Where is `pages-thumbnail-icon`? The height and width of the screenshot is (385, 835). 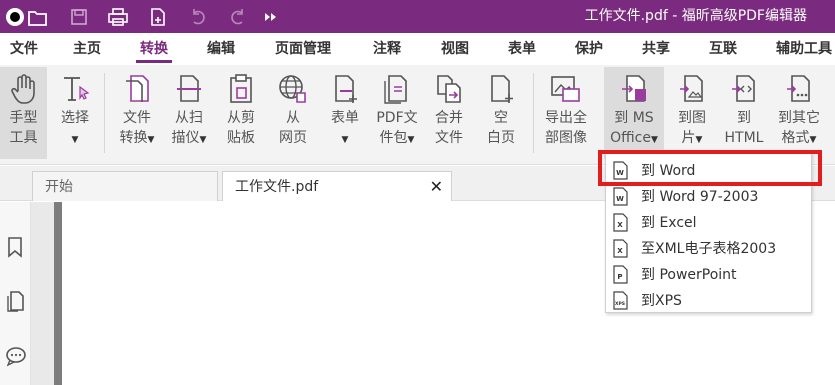 pages-thumbnail-icon is located at coordinates (15, 301).